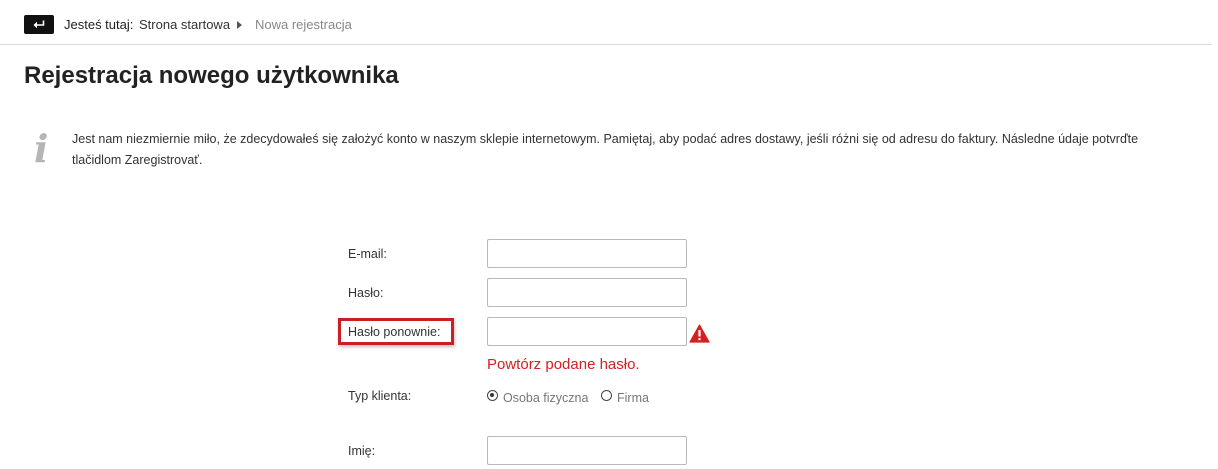 The image size is (1218, 469). Describe the element at coordinates (394, 332) in the screenshot. I see `password-repeat-label: Hasło ponownie:` at that location.